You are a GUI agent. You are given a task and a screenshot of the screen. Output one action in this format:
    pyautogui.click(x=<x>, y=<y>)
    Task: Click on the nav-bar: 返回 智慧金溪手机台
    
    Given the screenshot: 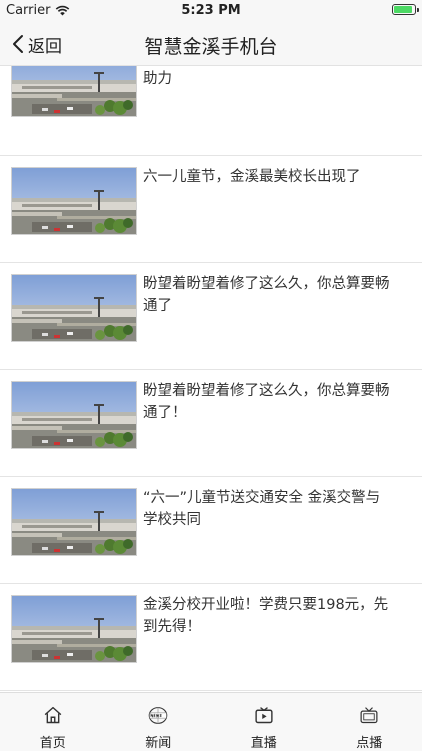 What is the action you would take?
    pyautogui.click(x=211, y=44)
    